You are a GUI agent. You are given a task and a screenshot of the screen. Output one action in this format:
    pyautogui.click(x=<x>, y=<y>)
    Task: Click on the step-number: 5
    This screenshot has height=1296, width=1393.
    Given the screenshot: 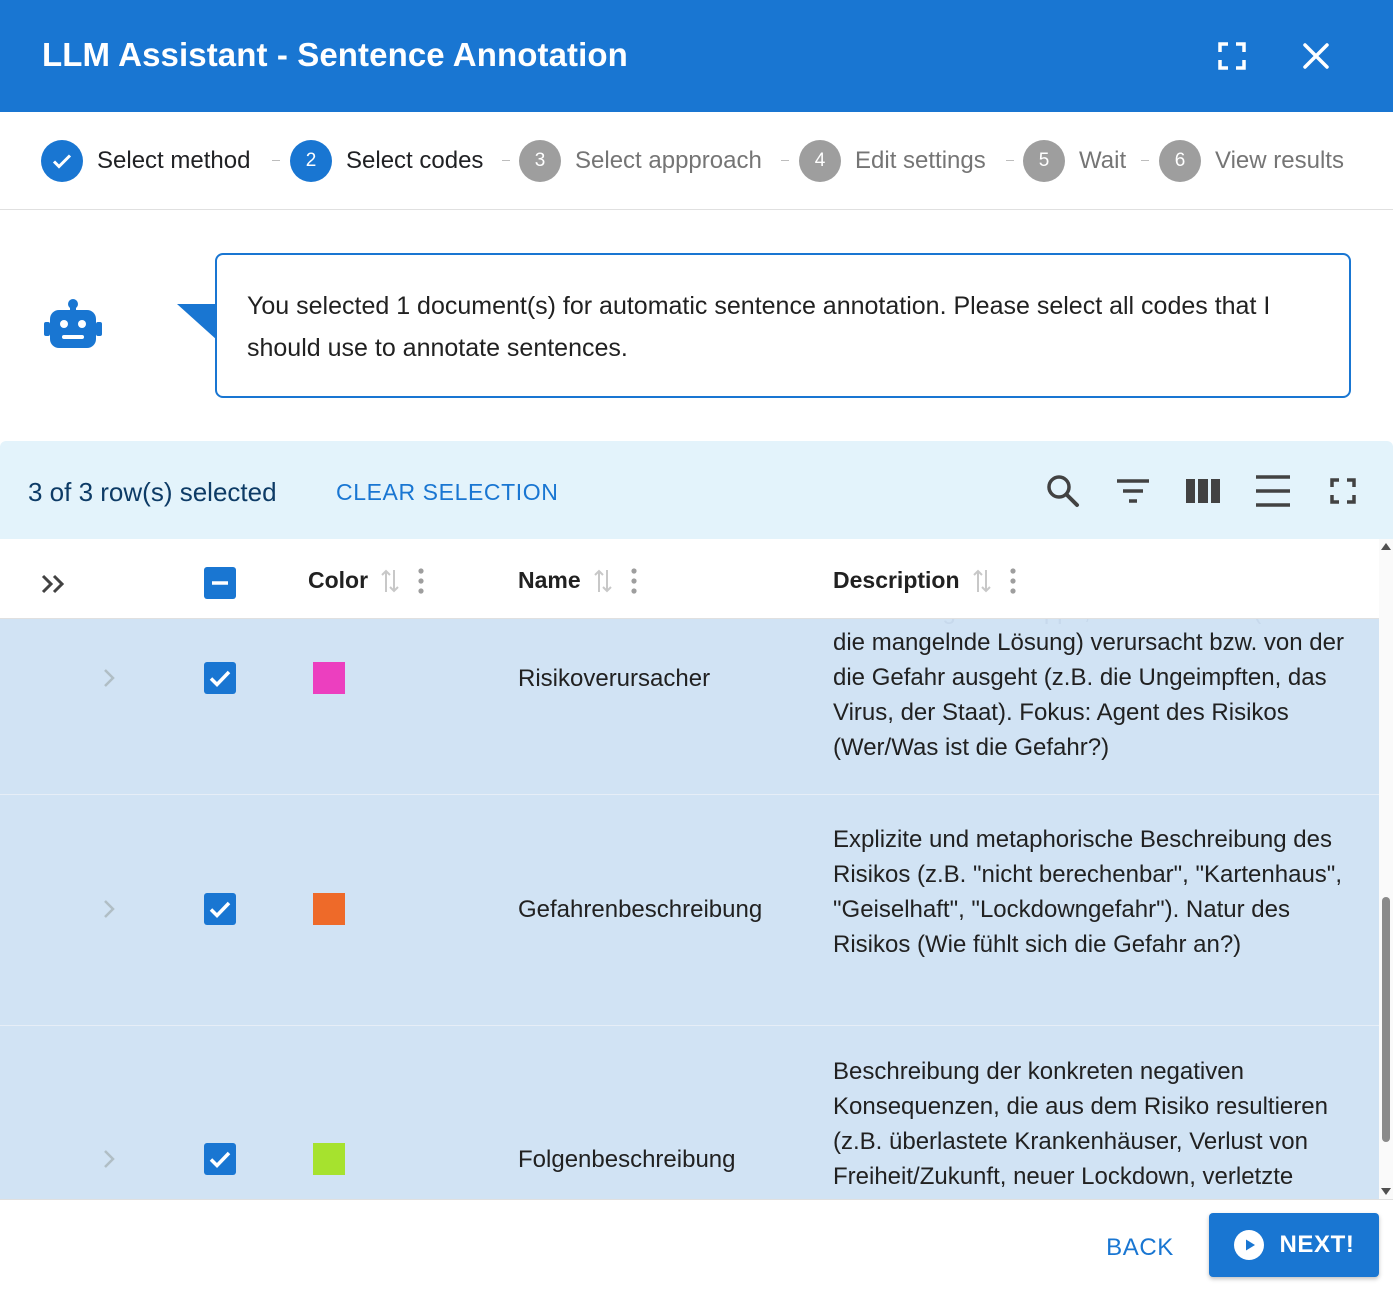 What is the action you would take?
    pyautogui.click(x=1044, y=161)
    